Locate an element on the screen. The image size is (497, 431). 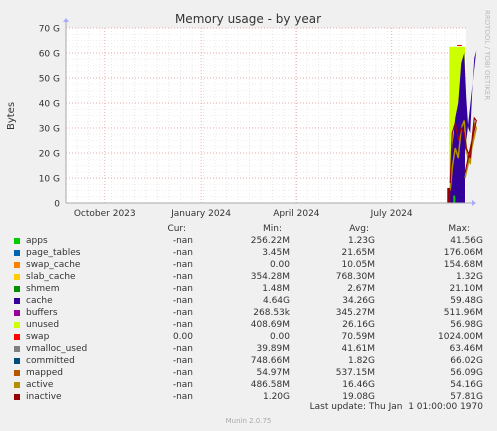
legend-row-apps: apps -nan 256.22M 1.23G 41.56G is located at coordinates (248, 241).